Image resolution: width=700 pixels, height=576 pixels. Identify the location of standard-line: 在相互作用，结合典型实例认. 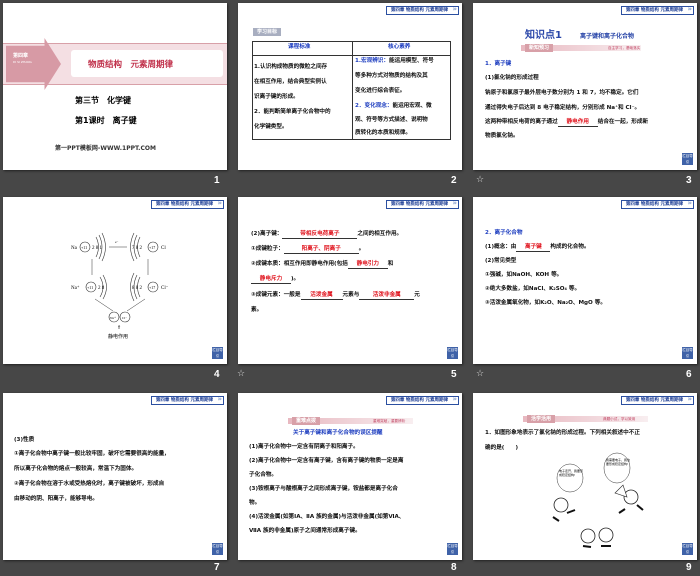
(290, 82).